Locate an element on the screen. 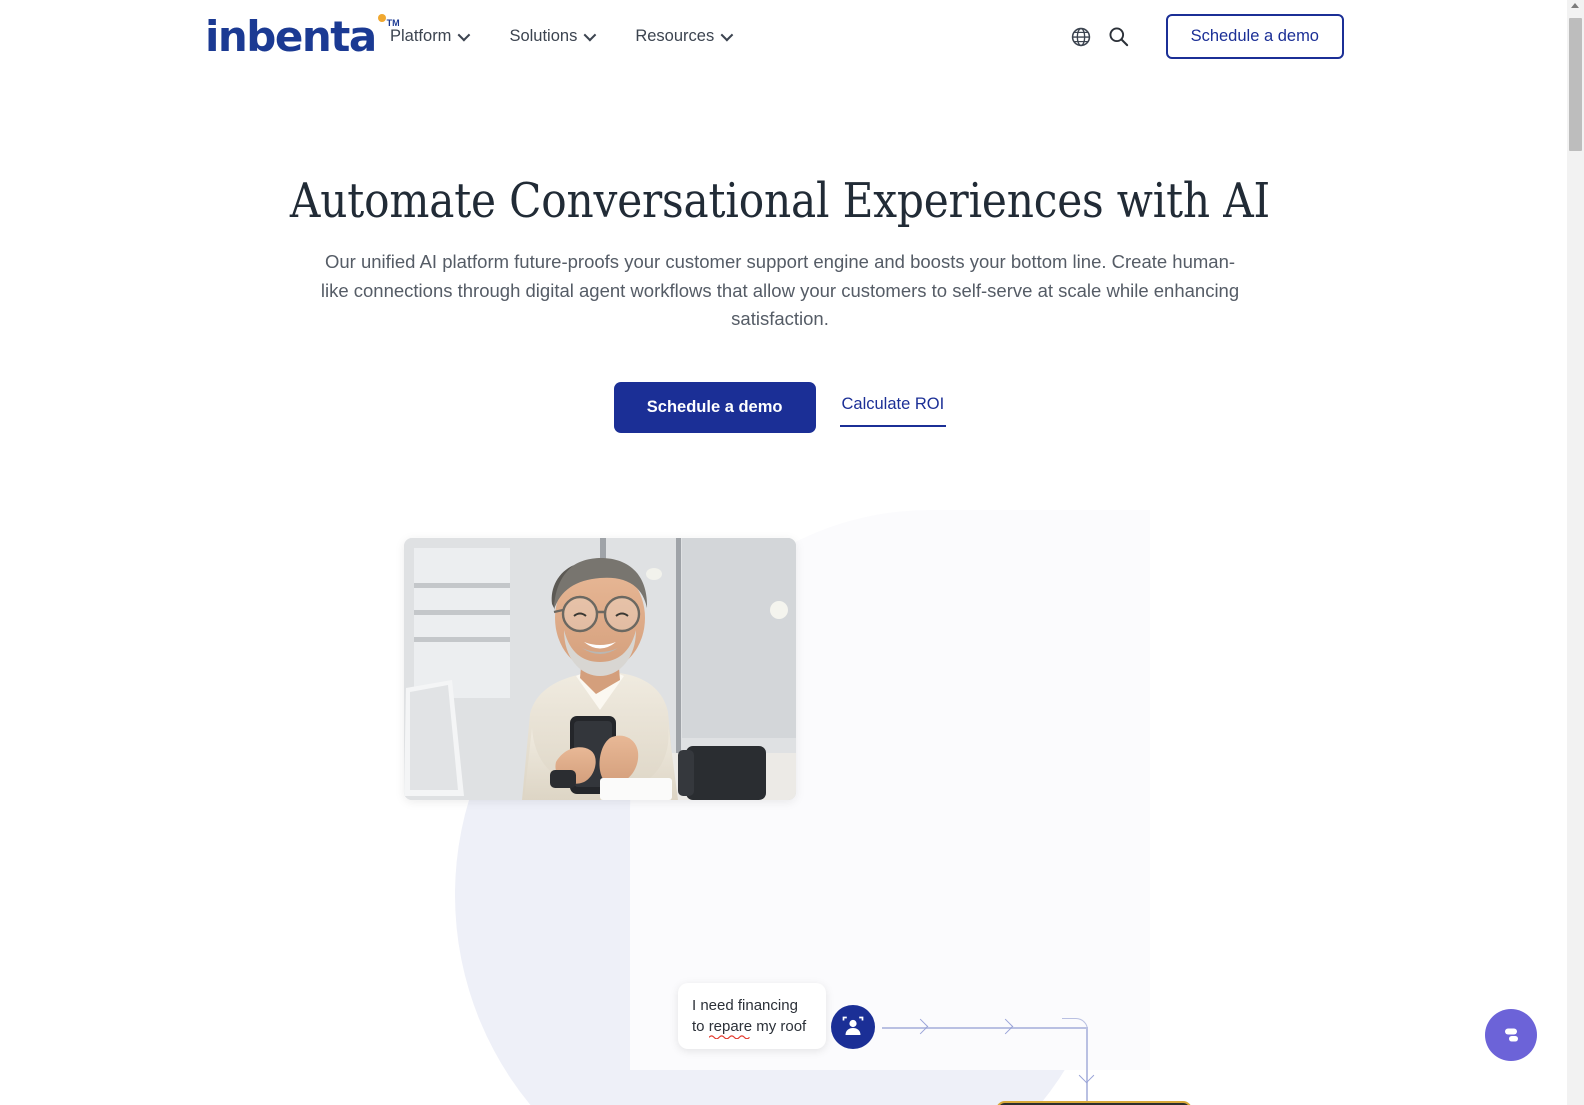 The image size is (1584, 1105). user-chat-bubble: I need financing to repare my roof is located at coordinates (752, 1016).